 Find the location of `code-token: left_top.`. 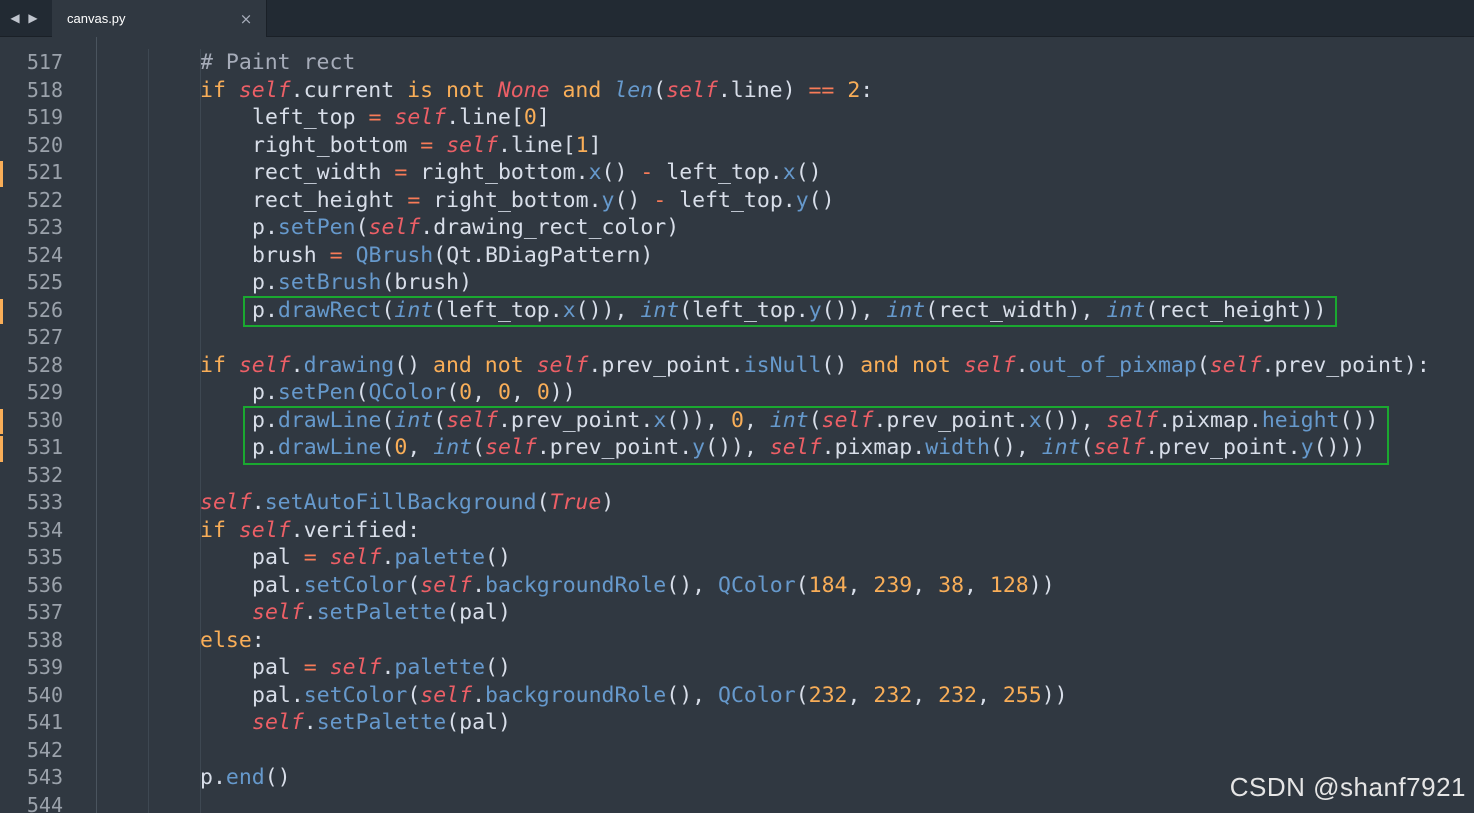

code-token: left_top. is located at coordinates (718, 172).